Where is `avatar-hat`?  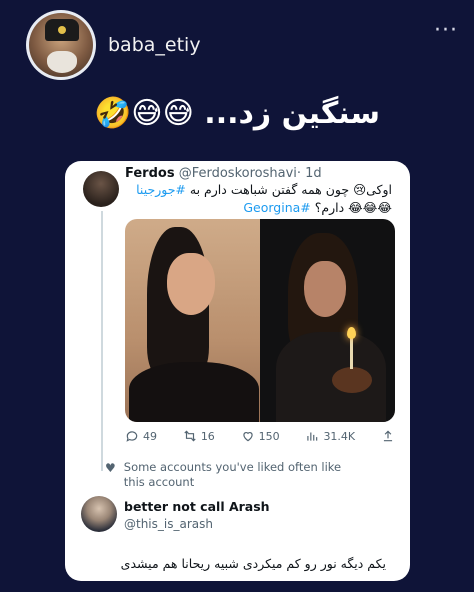
avatar-hat is located at coordinates (62, 30).